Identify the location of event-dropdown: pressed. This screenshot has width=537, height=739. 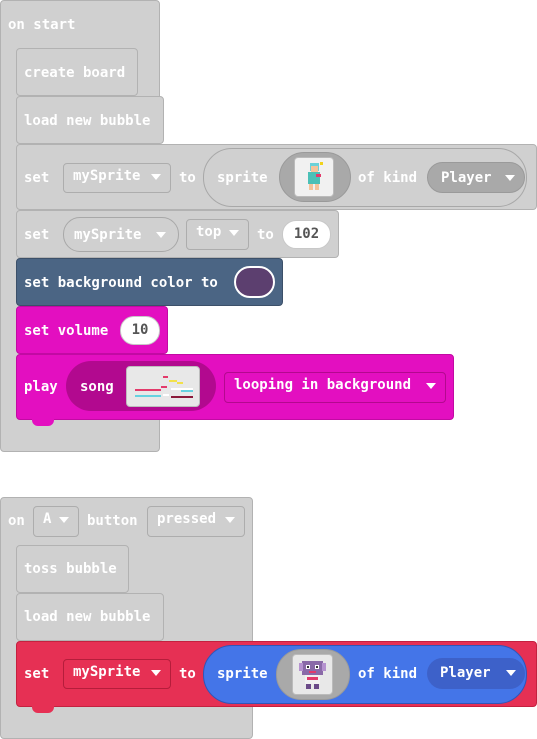
(196, 521).